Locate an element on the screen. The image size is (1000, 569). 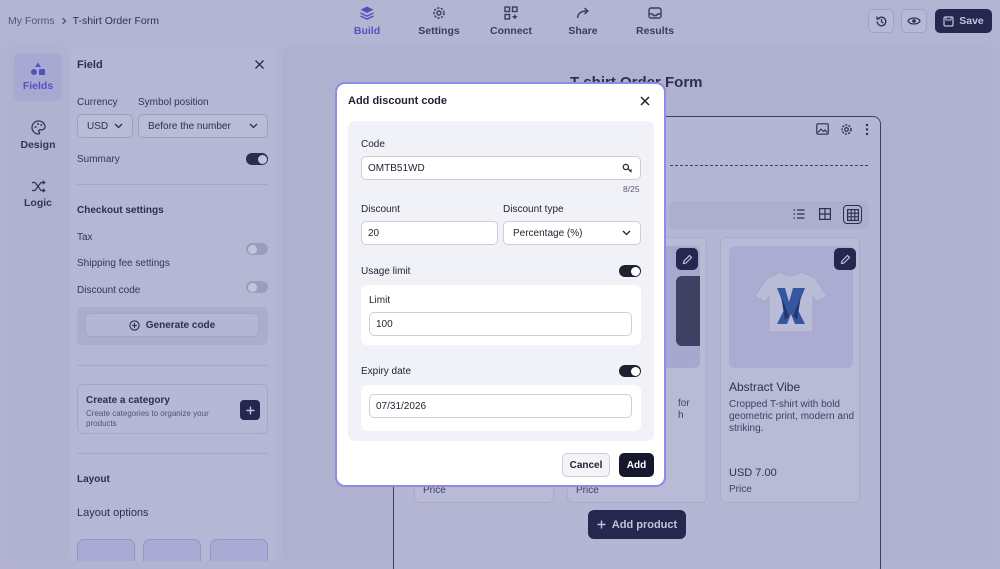
add-button: Add is located at coordinates (636, 465).